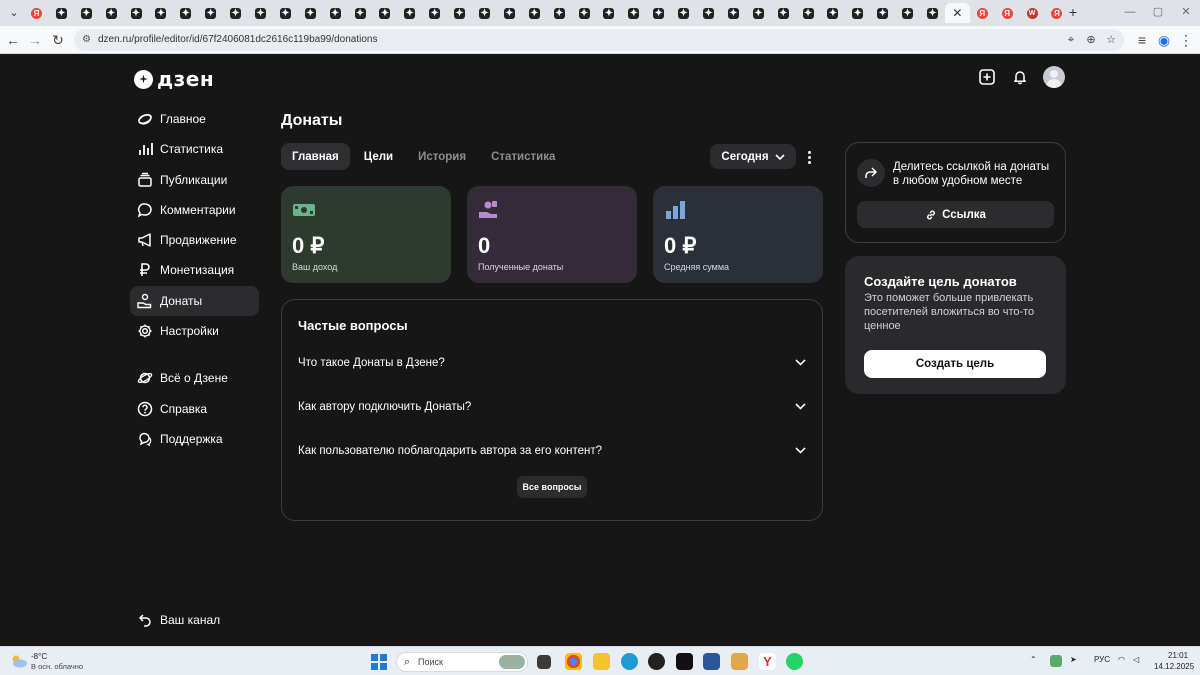 Image resolution: width=1200 pixels, height=675 pixels. Describe the element at coordinates (1091, 40) in the screenshot. I see `zoom-icon: ⊕` at that location.